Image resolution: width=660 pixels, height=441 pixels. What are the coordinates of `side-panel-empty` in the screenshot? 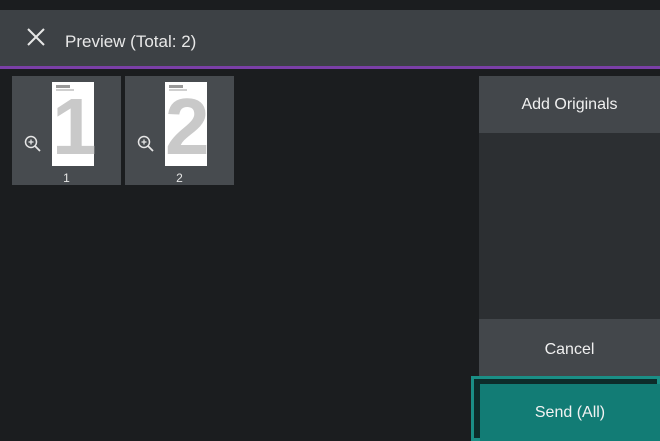 It's located at (569, 226).